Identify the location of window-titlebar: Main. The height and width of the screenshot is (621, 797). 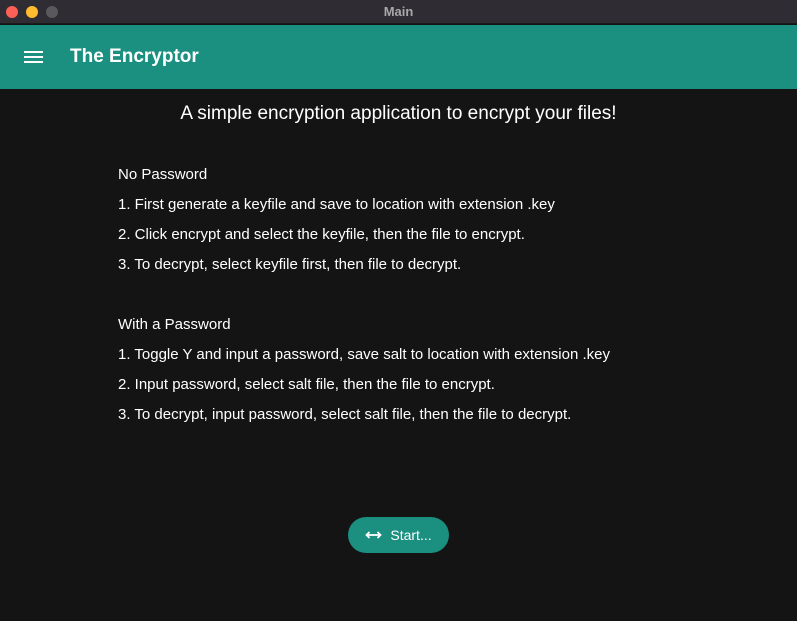
(398, 12).